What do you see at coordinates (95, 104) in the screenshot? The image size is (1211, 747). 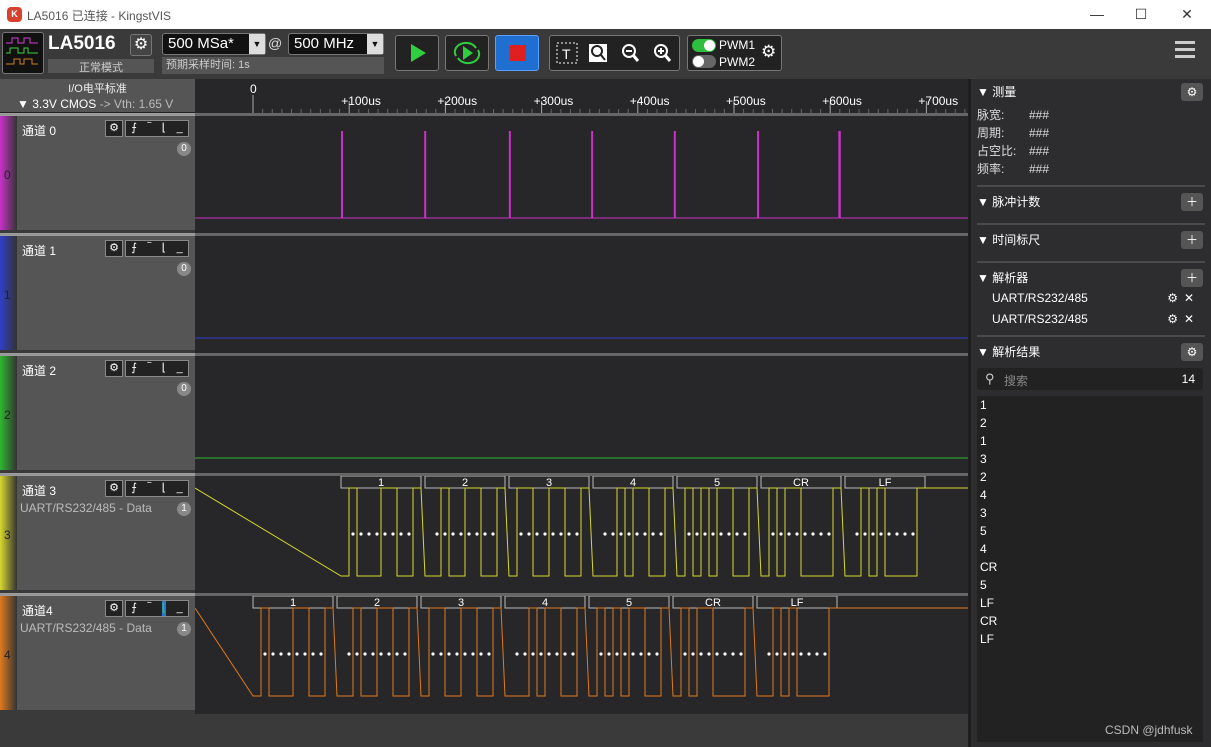 I see `io-level: ▼ 3.3V CMOS -> Vth: 1.65 V` at bounding box center [95, 104].